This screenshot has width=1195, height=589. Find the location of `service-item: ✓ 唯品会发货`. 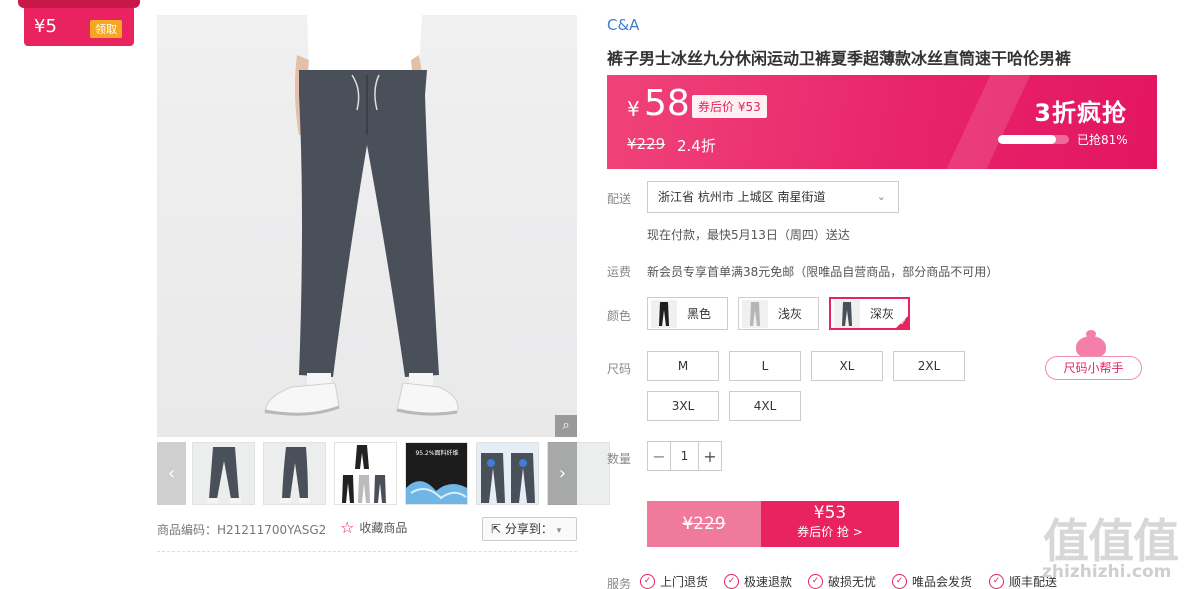

service-item: ✓ 唯品会发货 is located at coordinates (932, 581).